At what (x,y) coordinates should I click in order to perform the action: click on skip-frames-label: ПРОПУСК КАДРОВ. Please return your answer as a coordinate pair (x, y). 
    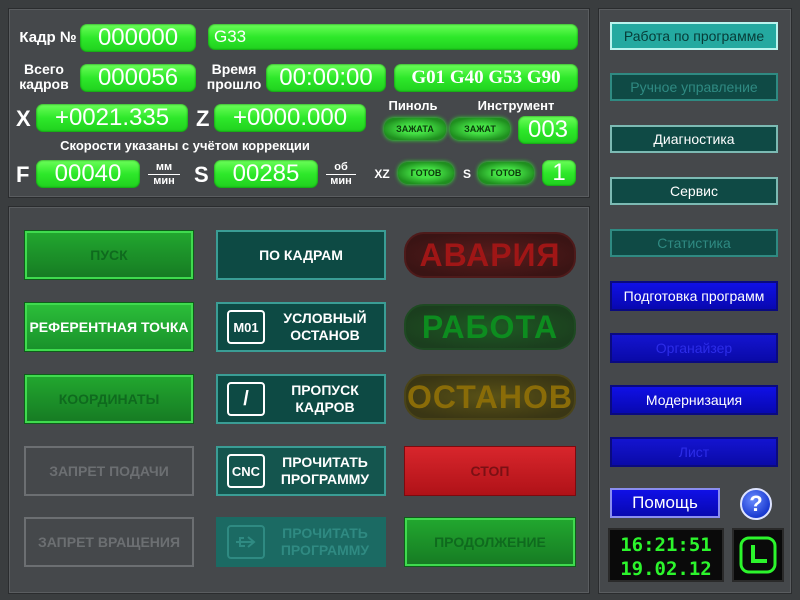
    Looking at the image, I should click on (325, 398).